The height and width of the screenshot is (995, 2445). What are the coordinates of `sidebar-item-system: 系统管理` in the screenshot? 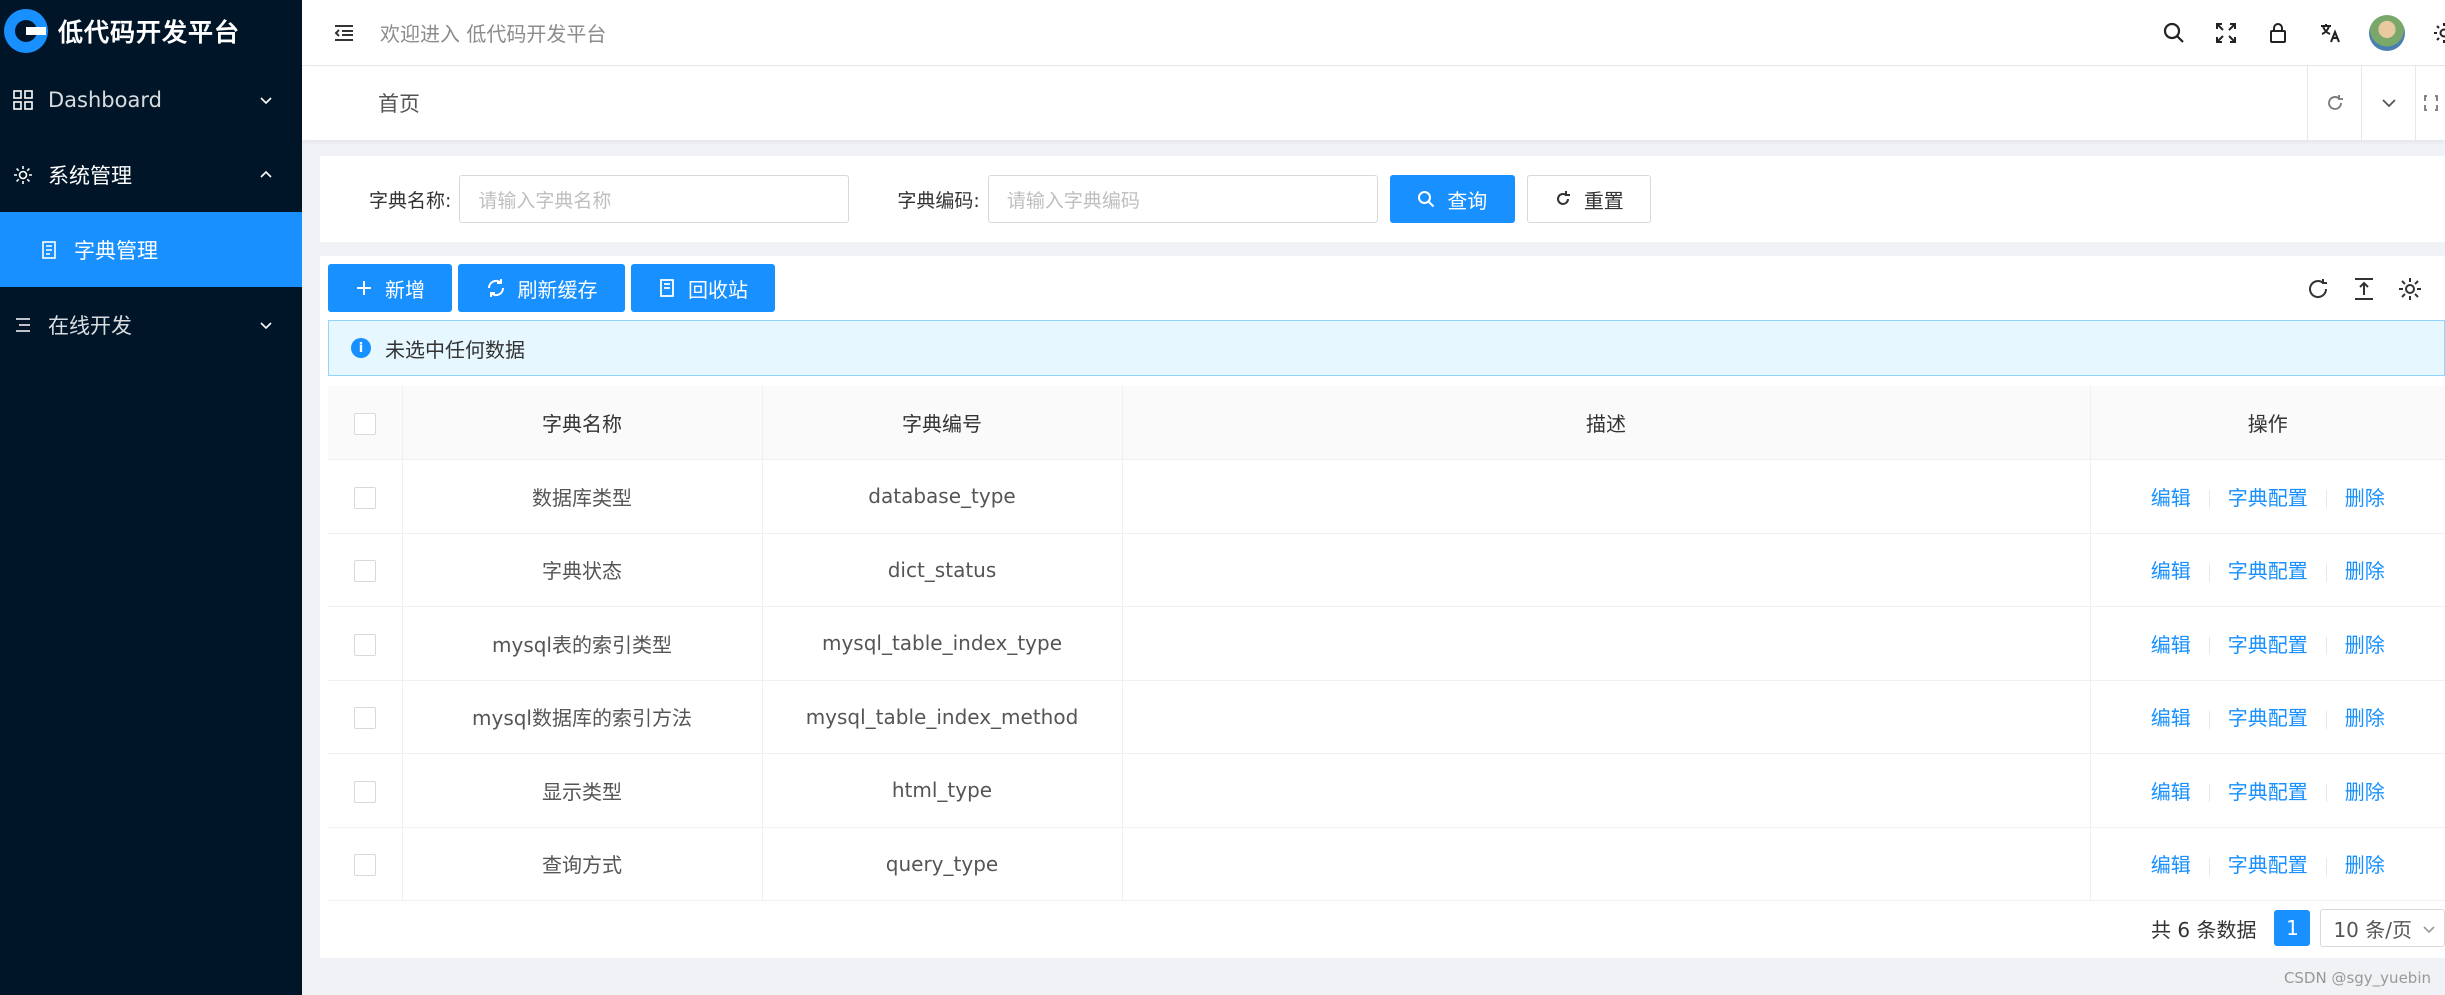 It's located at (151, 174).